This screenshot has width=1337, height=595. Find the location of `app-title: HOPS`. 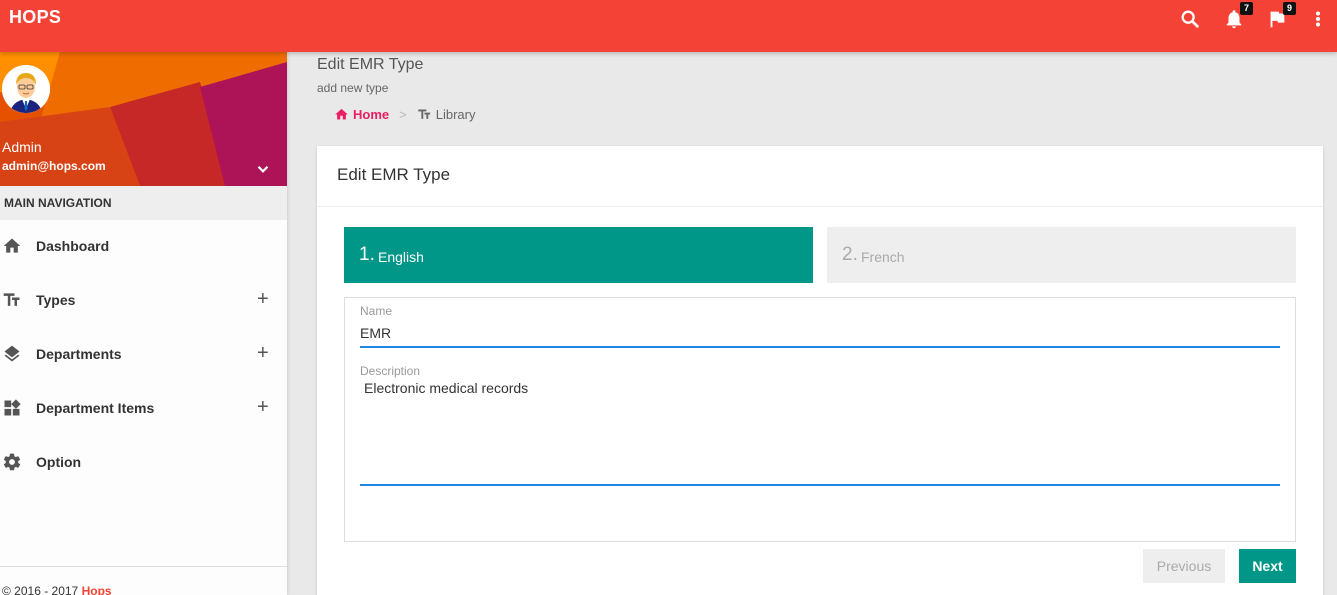

app-title: HOPS is located at coordinates (35, 17).